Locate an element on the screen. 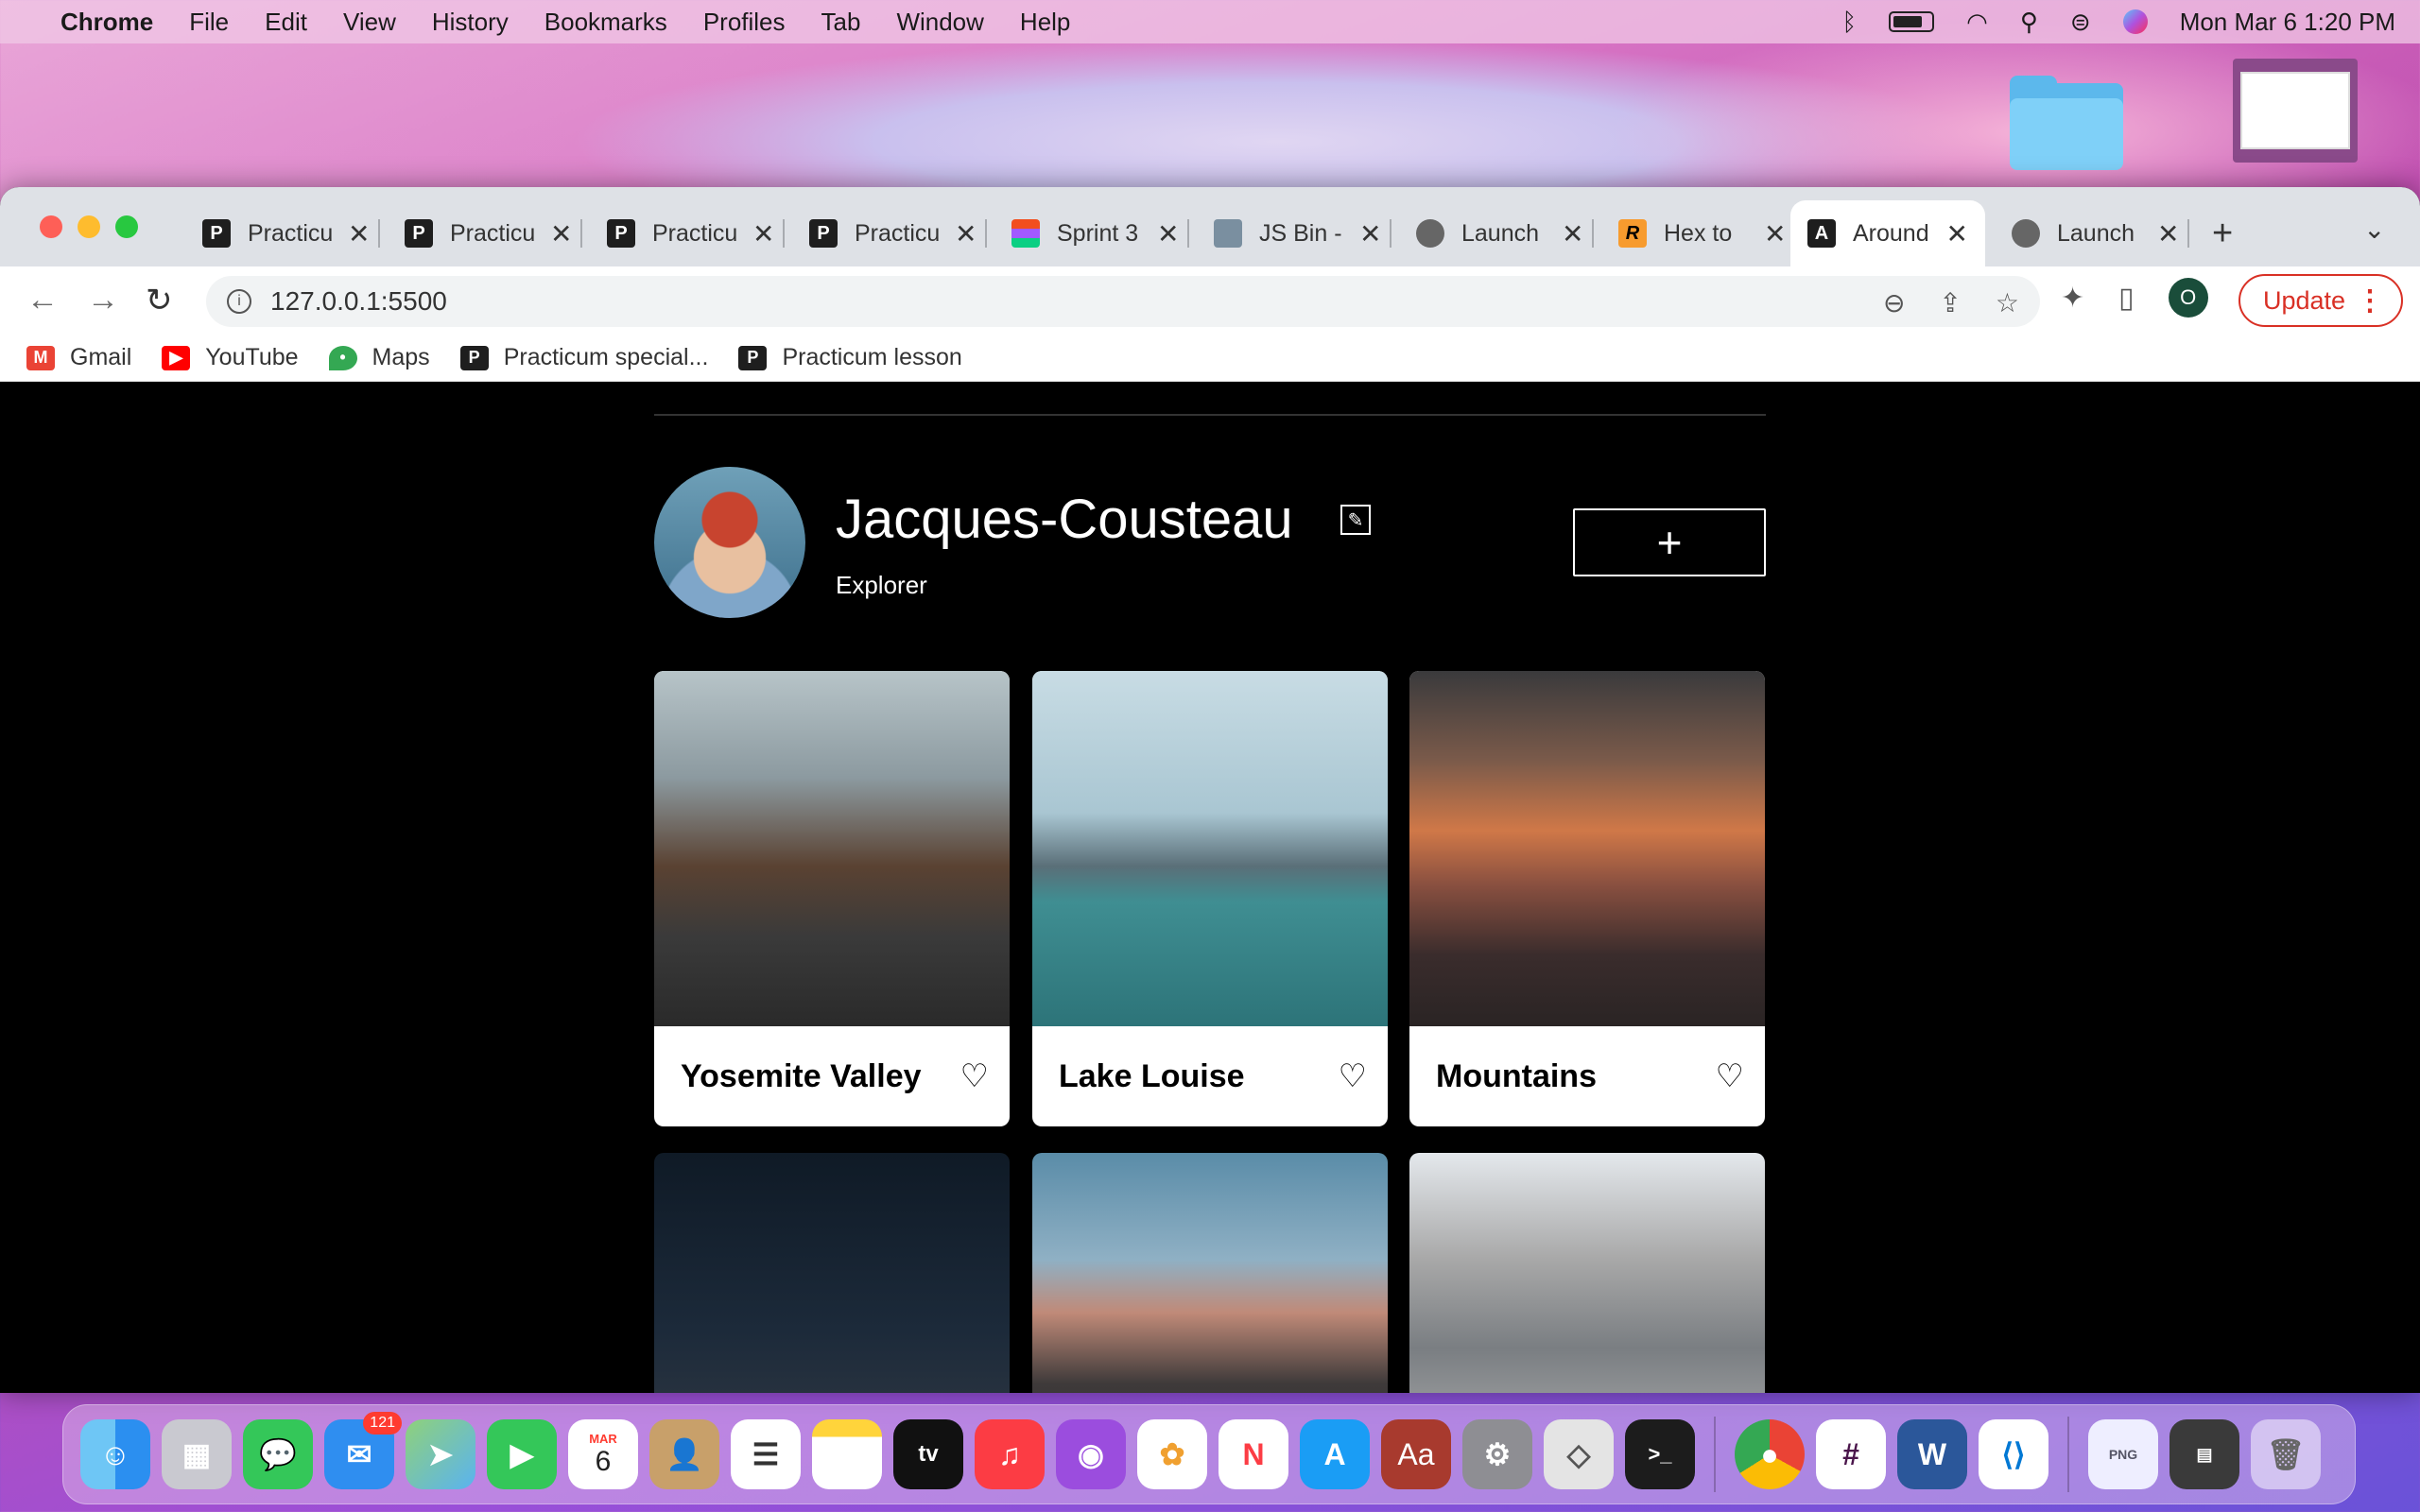 This screenshot has width=2420, height=1512. downloads-stack-icon: ▤ is located at coordinates (2204, 1454).